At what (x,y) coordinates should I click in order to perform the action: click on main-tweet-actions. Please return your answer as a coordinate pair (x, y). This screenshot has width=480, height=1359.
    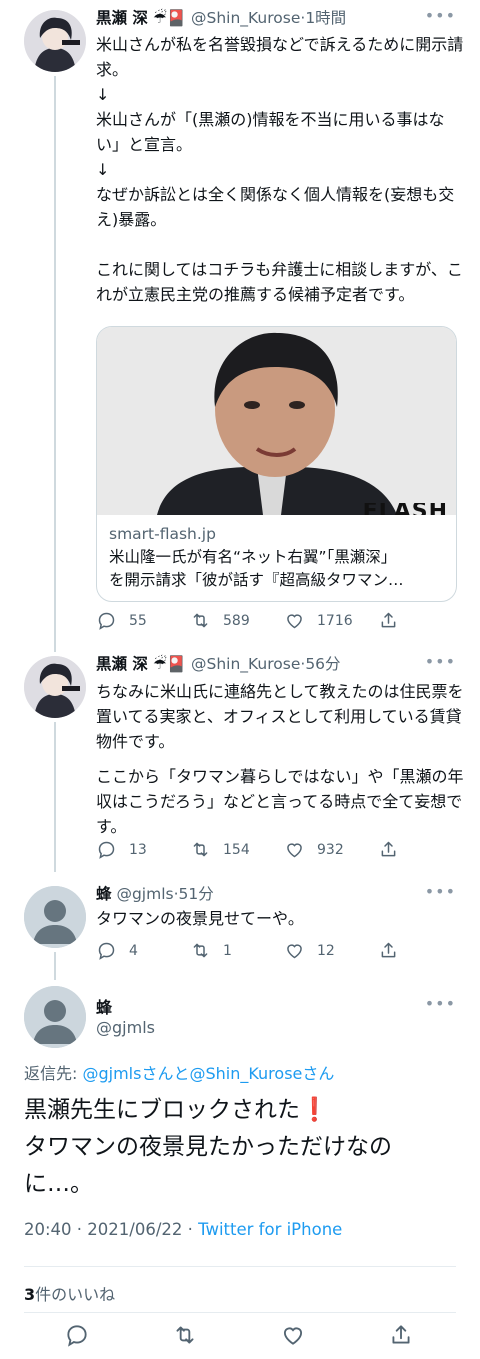
    Looking at the image, I should click on (240, 1336).